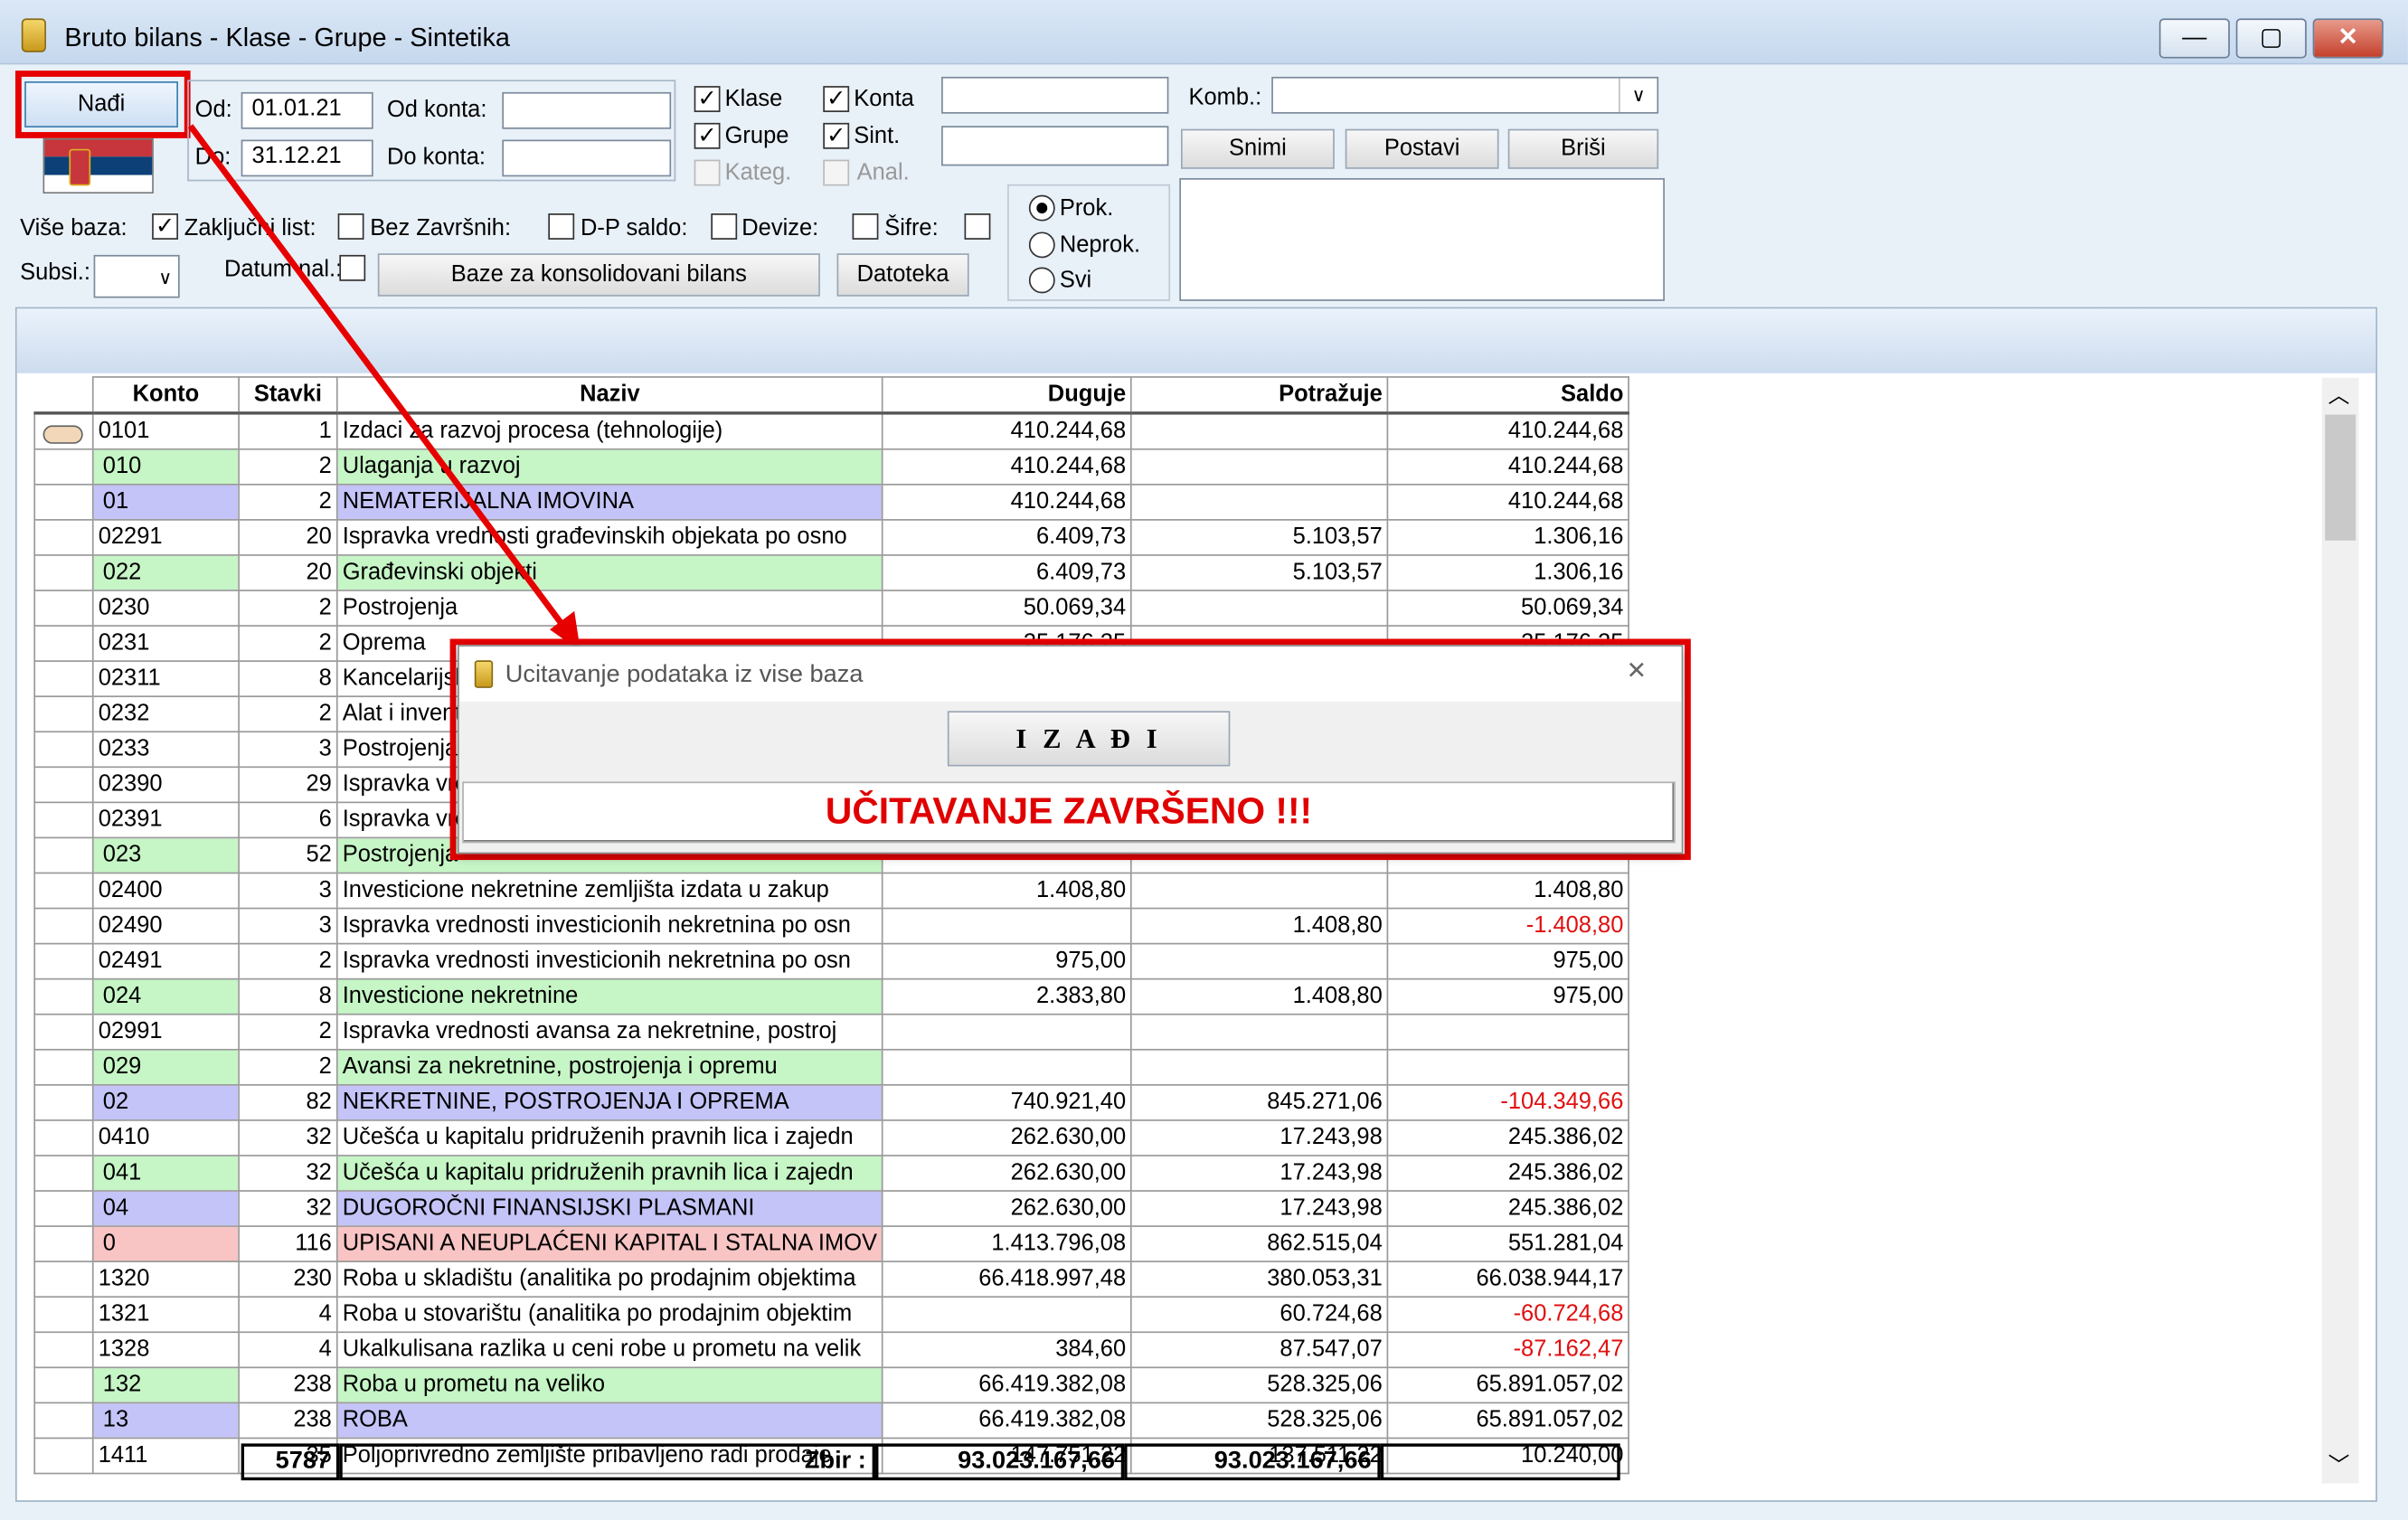 The height and width of the screenshot is (1520, 2408). I want to click on status-message: UČITAVANJE ZAVRŠENO !!!, so click(1069, 812).